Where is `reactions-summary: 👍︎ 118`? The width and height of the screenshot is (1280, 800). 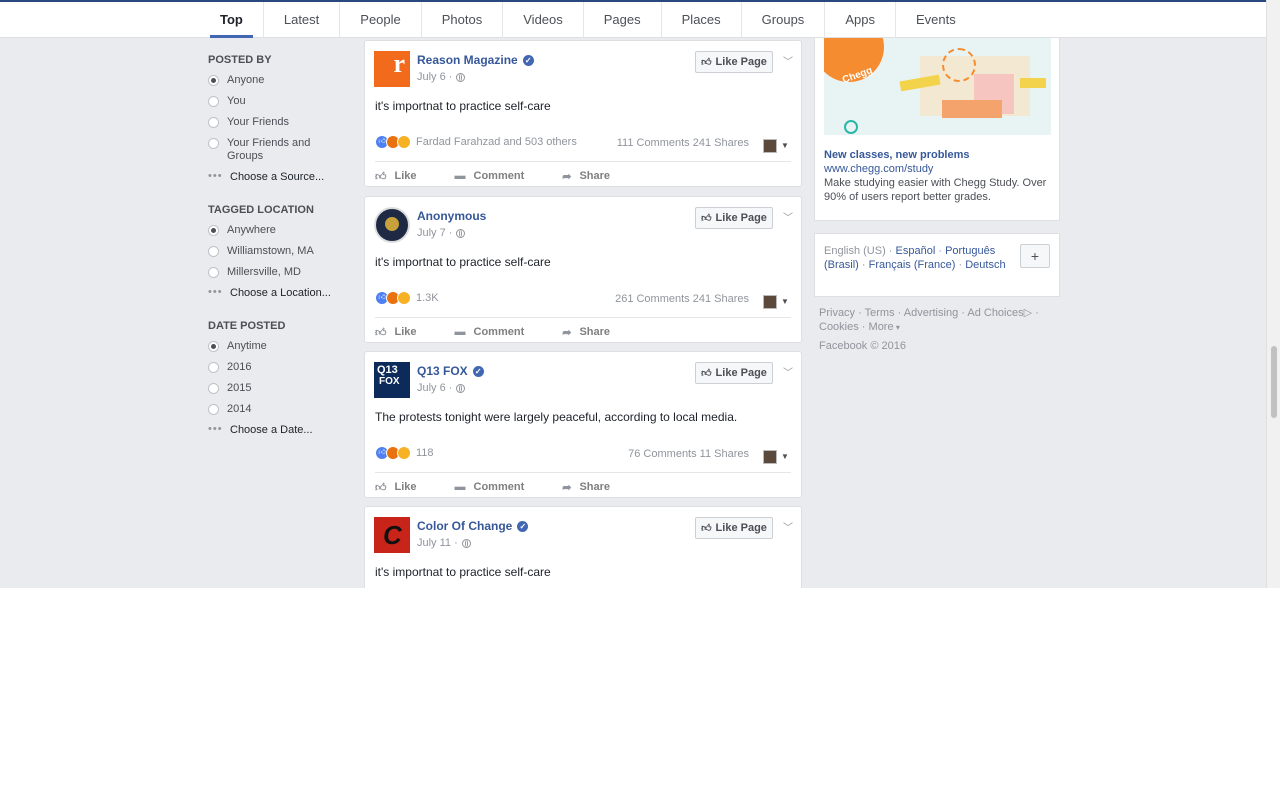
reactions-summary: 👍︎ 118 is located at coordinates (404, 453).